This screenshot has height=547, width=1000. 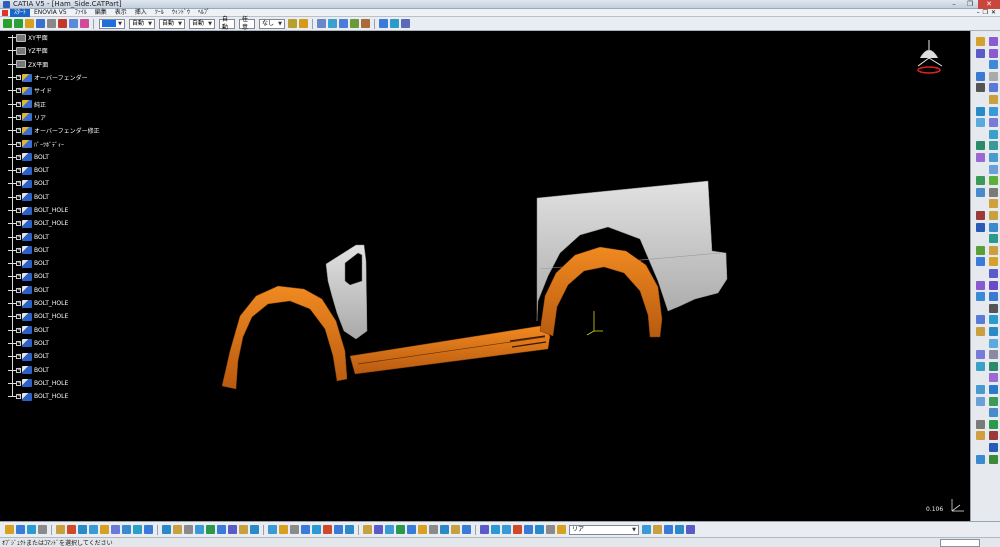 What do you see at coordinates (247, 23) in the screenshot?
I see `layer-arbitrary-combo: 任意` at bounding box center [247, 23].